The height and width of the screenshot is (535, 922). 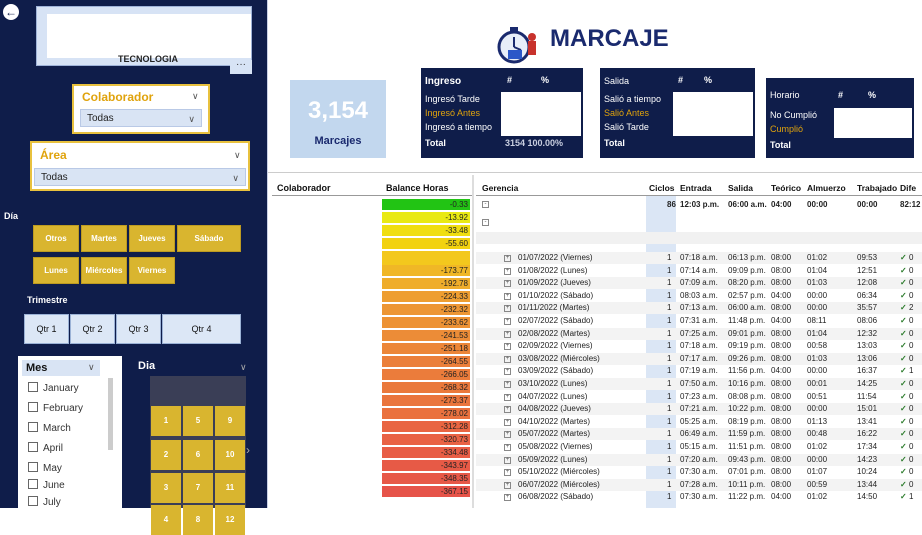 What do you see at coordinates (45, 448) in the screenshot?
I see `mes-option: April` at bounding box center [45, 448].